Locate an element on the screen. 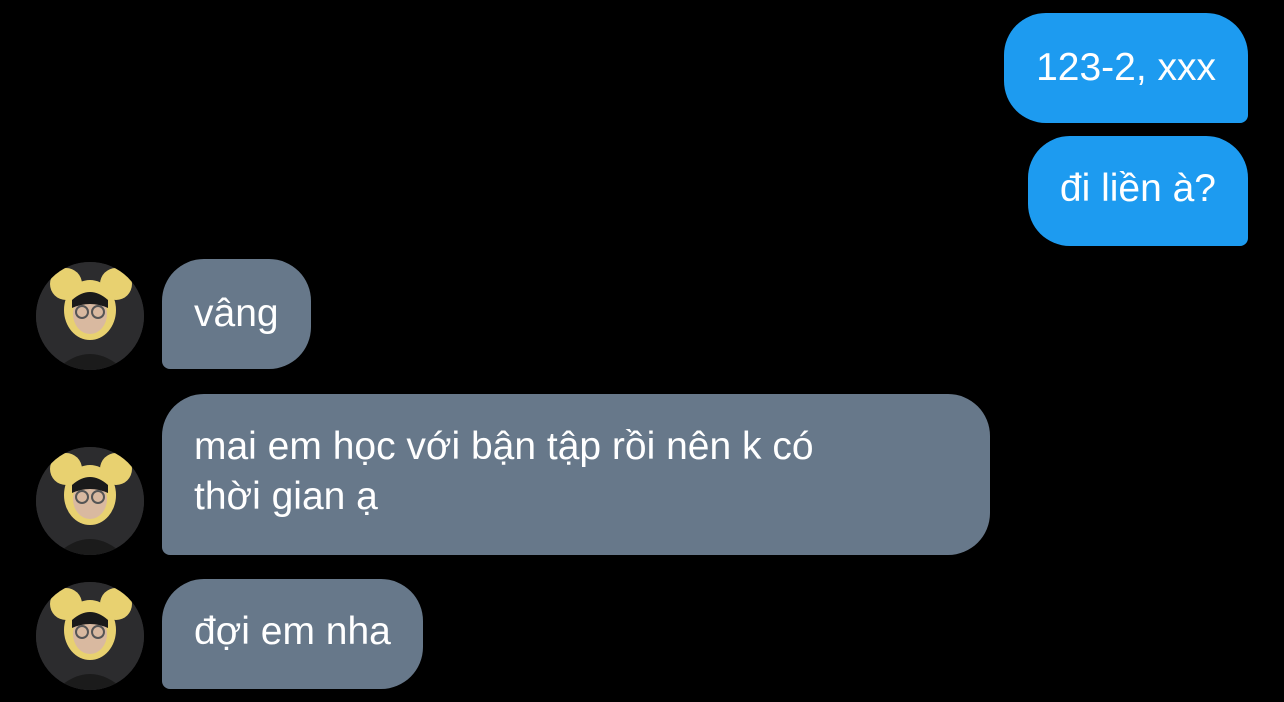  message-text-line2: thời gian ạ is located at coordinates (286, 496).